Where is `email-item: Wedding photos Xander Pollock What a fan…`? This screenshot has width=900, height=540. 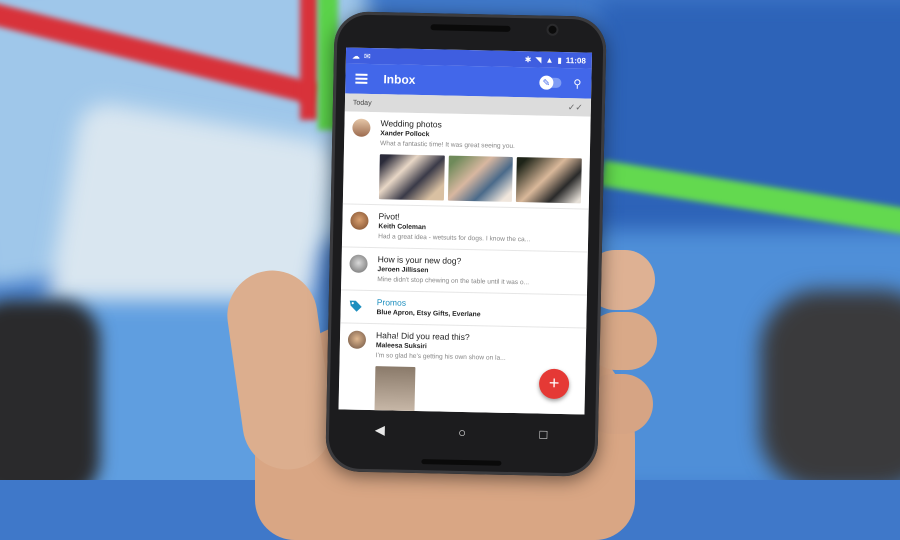
email-item: Wedding photos Xander Pollock What a fan… is located at coordinates (466, 160).